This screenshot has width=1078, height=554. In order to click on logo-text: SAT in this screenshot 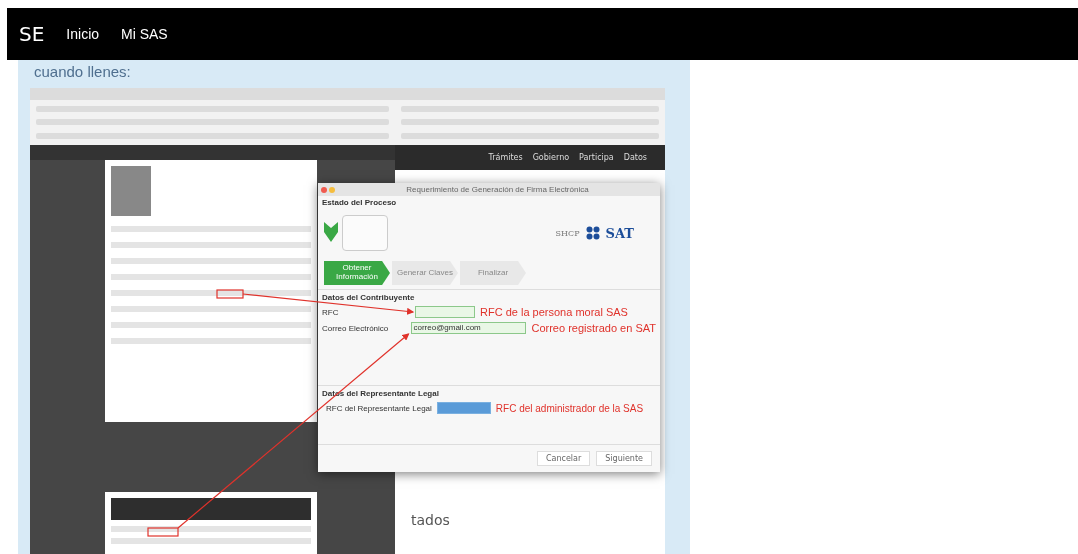, I will do `click(619, 233)`.